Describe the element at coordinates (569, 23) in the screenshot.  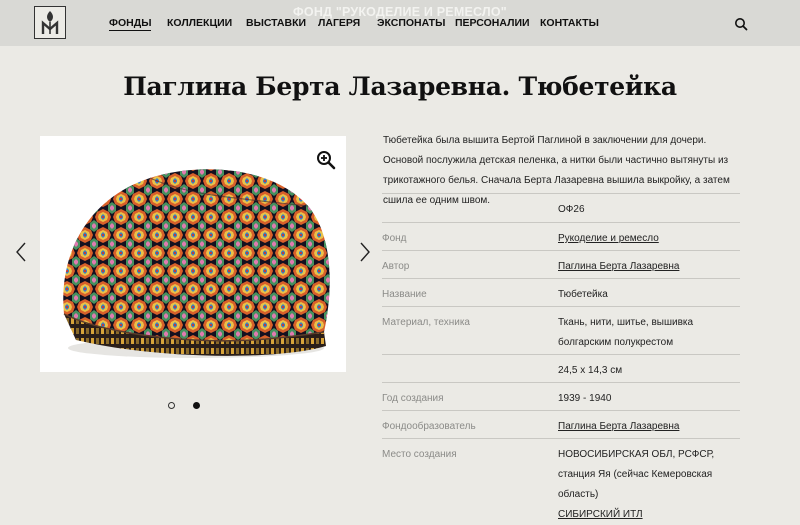
I see `nav-item-kontakty: КОНТАКТЫ` at that location.